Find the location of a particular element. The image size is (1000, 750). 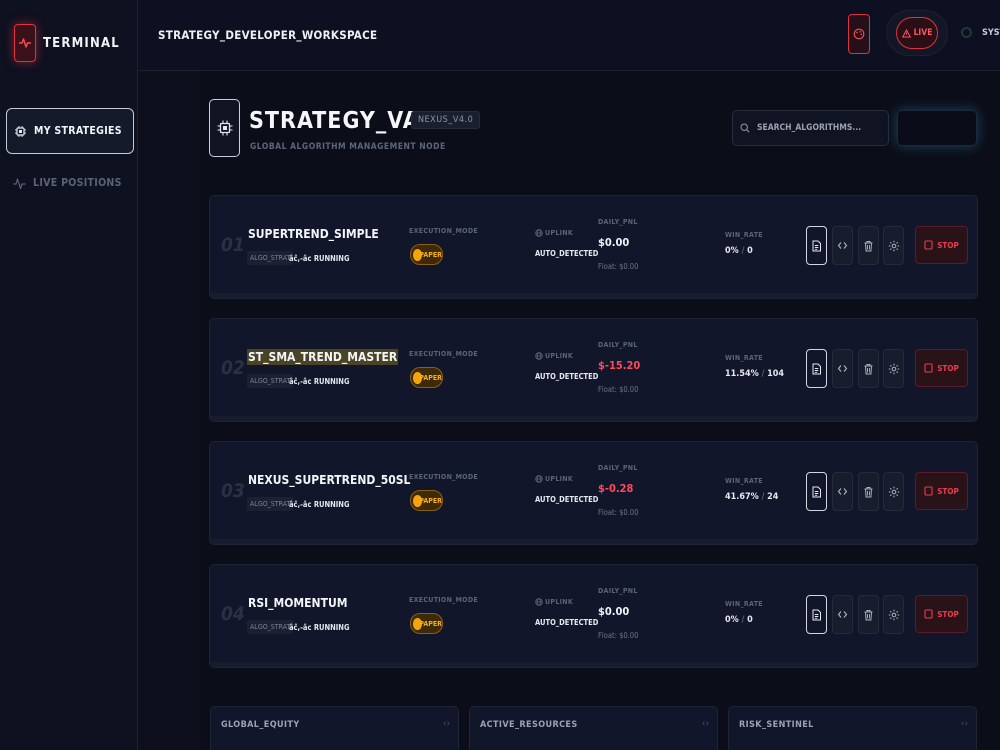

win-rate-value: 41.67% / 24 is located at coordinates (752, 497).